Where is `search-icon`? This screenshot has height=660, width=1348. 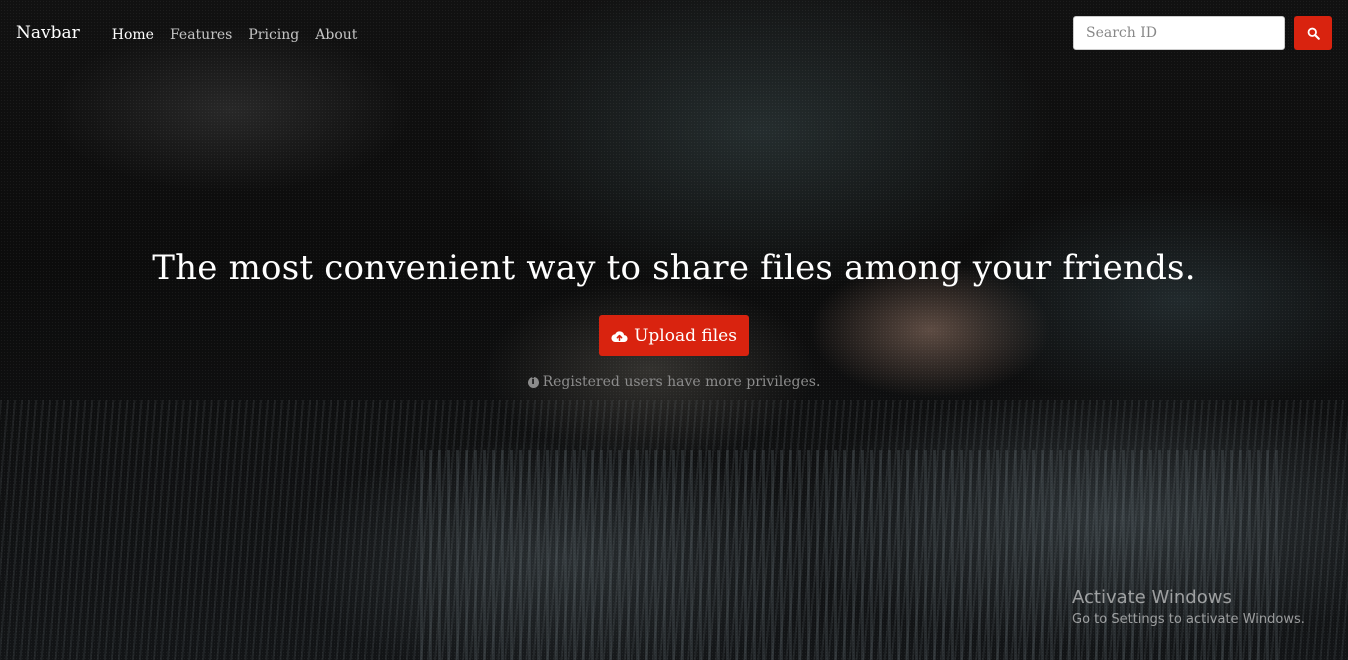
search-icon is located at coordinates (1313, 33).